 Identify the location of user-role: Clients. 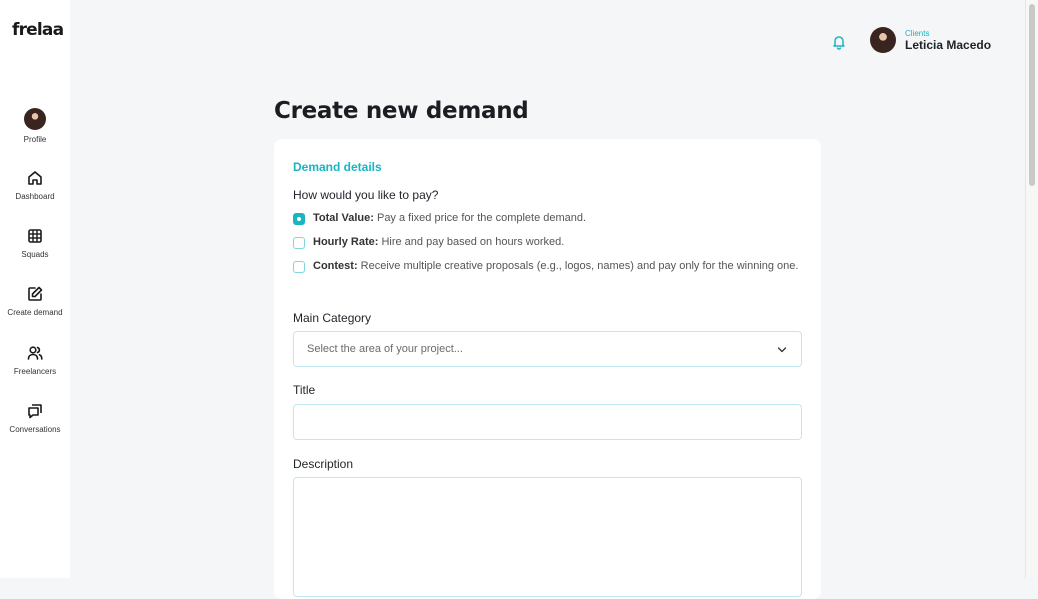
(917, 33).